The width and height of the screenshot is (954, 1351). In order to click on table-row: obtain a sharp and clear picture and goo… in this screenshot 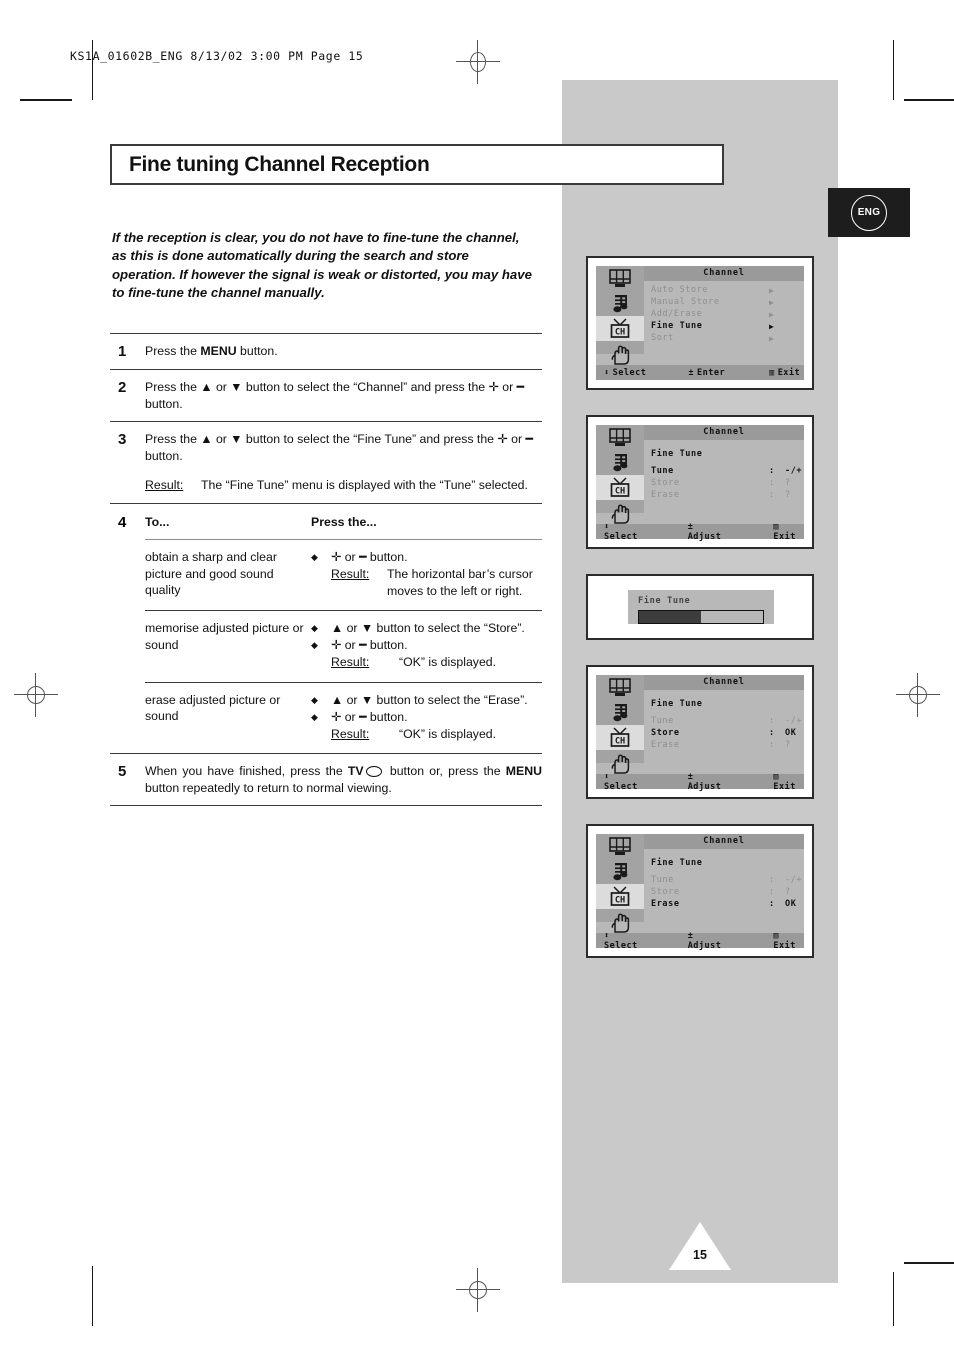, I will do `click(343, 575)`.